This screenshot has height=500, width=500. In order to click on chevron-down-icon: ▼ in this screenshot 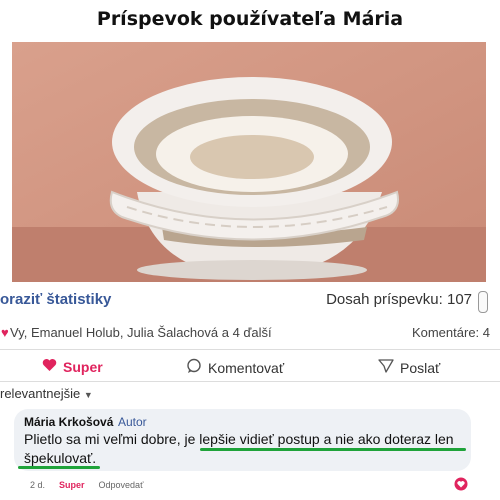, I will do `click(88, 395)`.